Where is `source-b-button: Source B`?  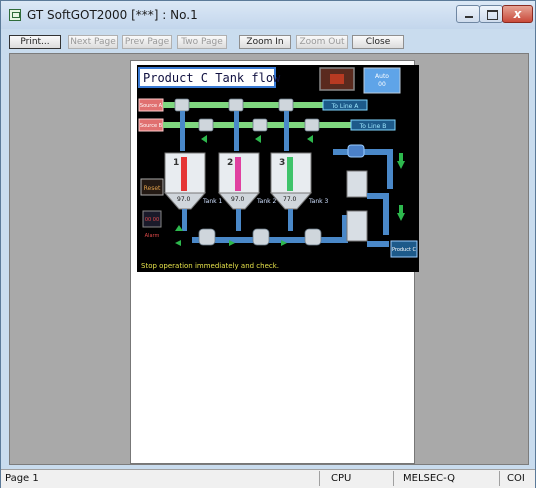
source-b-button: Source B is located at coordinates (151, 125).